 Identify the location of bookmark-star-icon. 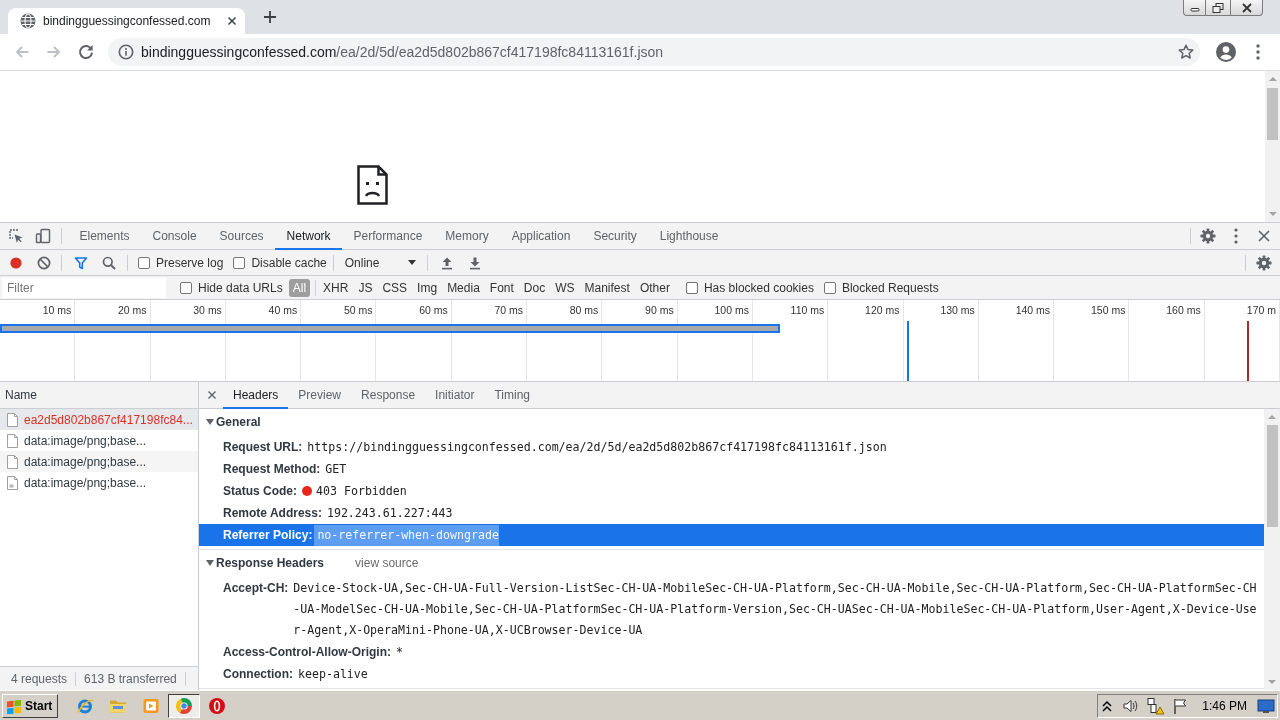
(1186, 52).